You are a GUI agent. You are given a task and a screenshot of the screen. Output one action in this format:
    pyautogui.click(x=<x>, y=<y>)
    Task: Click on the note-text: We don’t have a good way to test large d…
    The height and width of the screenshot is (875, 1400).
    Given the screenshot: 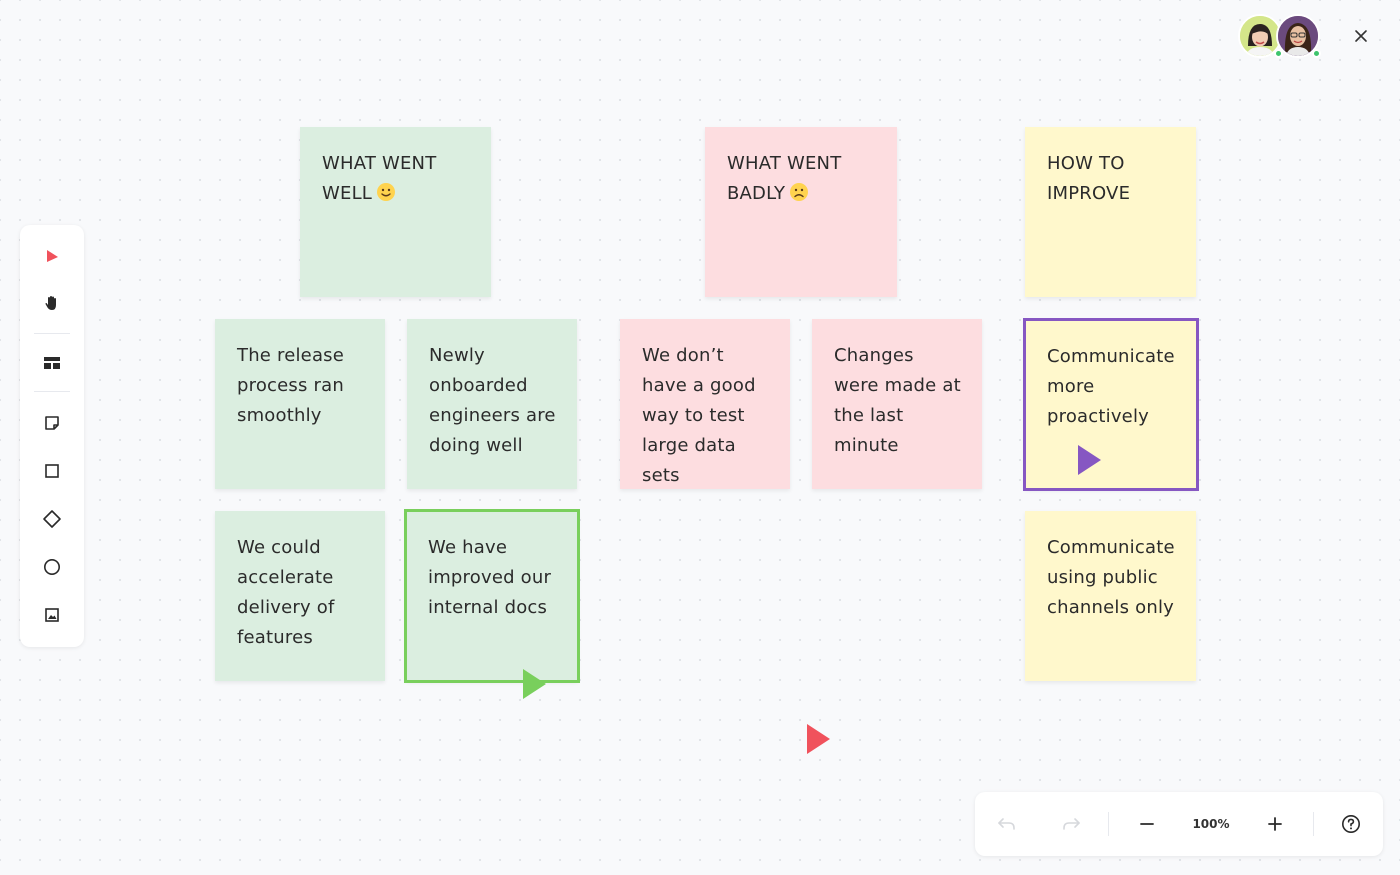 What is the action you would take?
    pyautogui.click(x=699, y=415)
    